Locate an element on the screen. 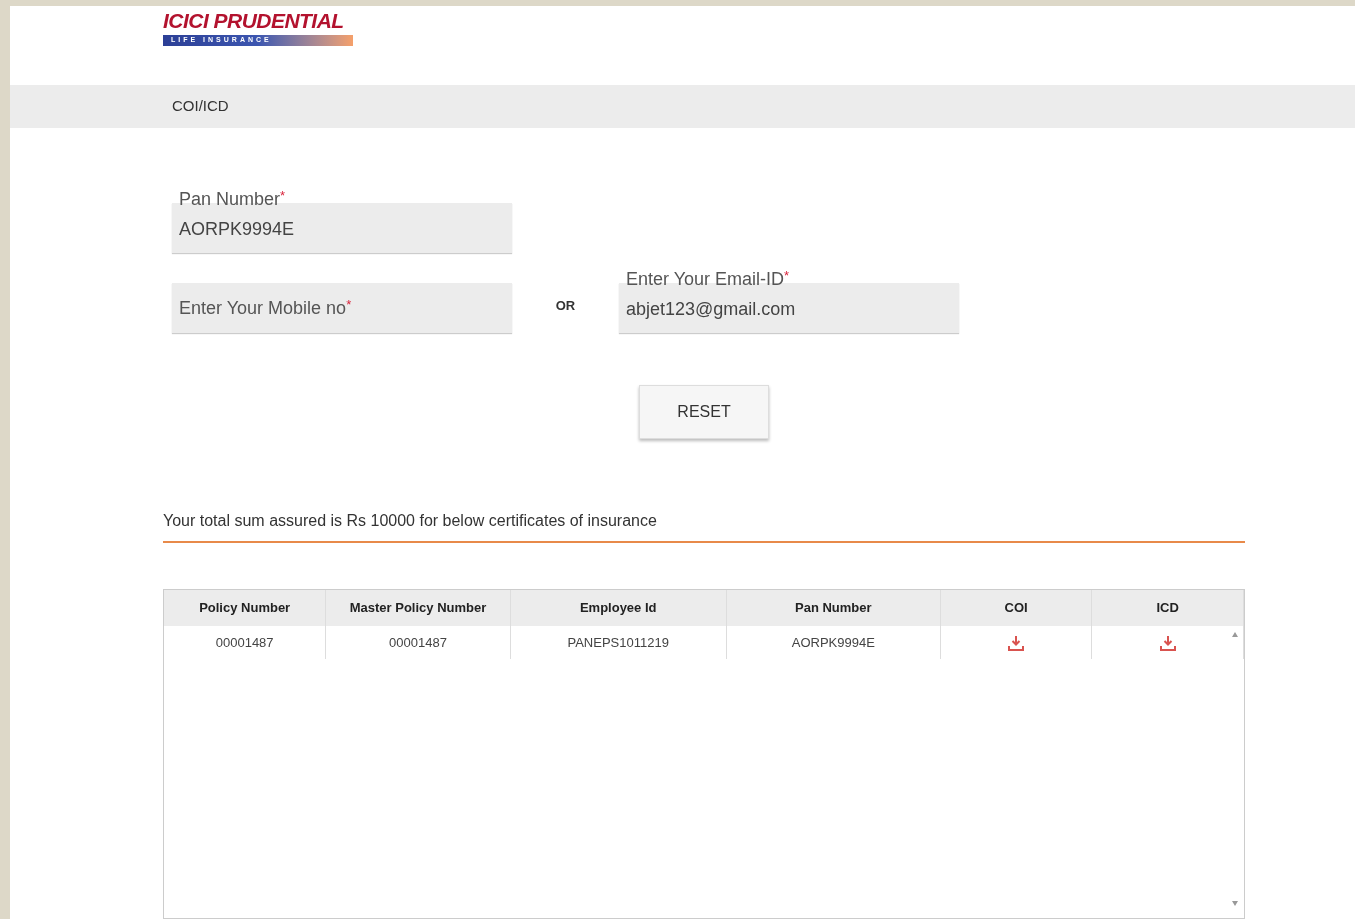  field-label: Enter Your Mobile no* is located at coordinates (265, 308).